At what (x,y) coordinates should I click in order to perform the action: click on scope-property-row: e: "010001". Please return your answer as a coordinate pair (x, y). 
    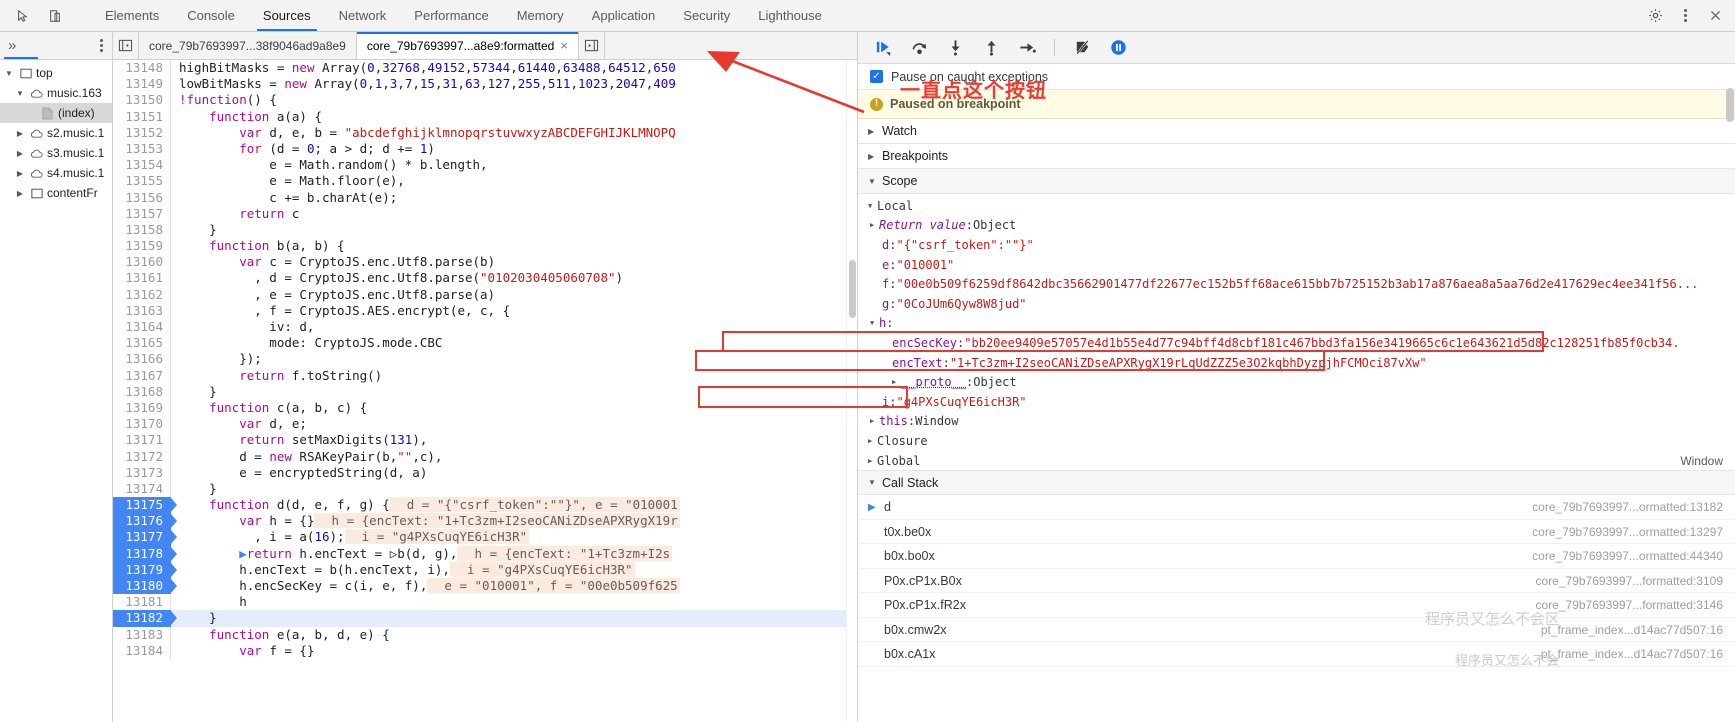
    Looking at the image, I should click on (1296, 265).